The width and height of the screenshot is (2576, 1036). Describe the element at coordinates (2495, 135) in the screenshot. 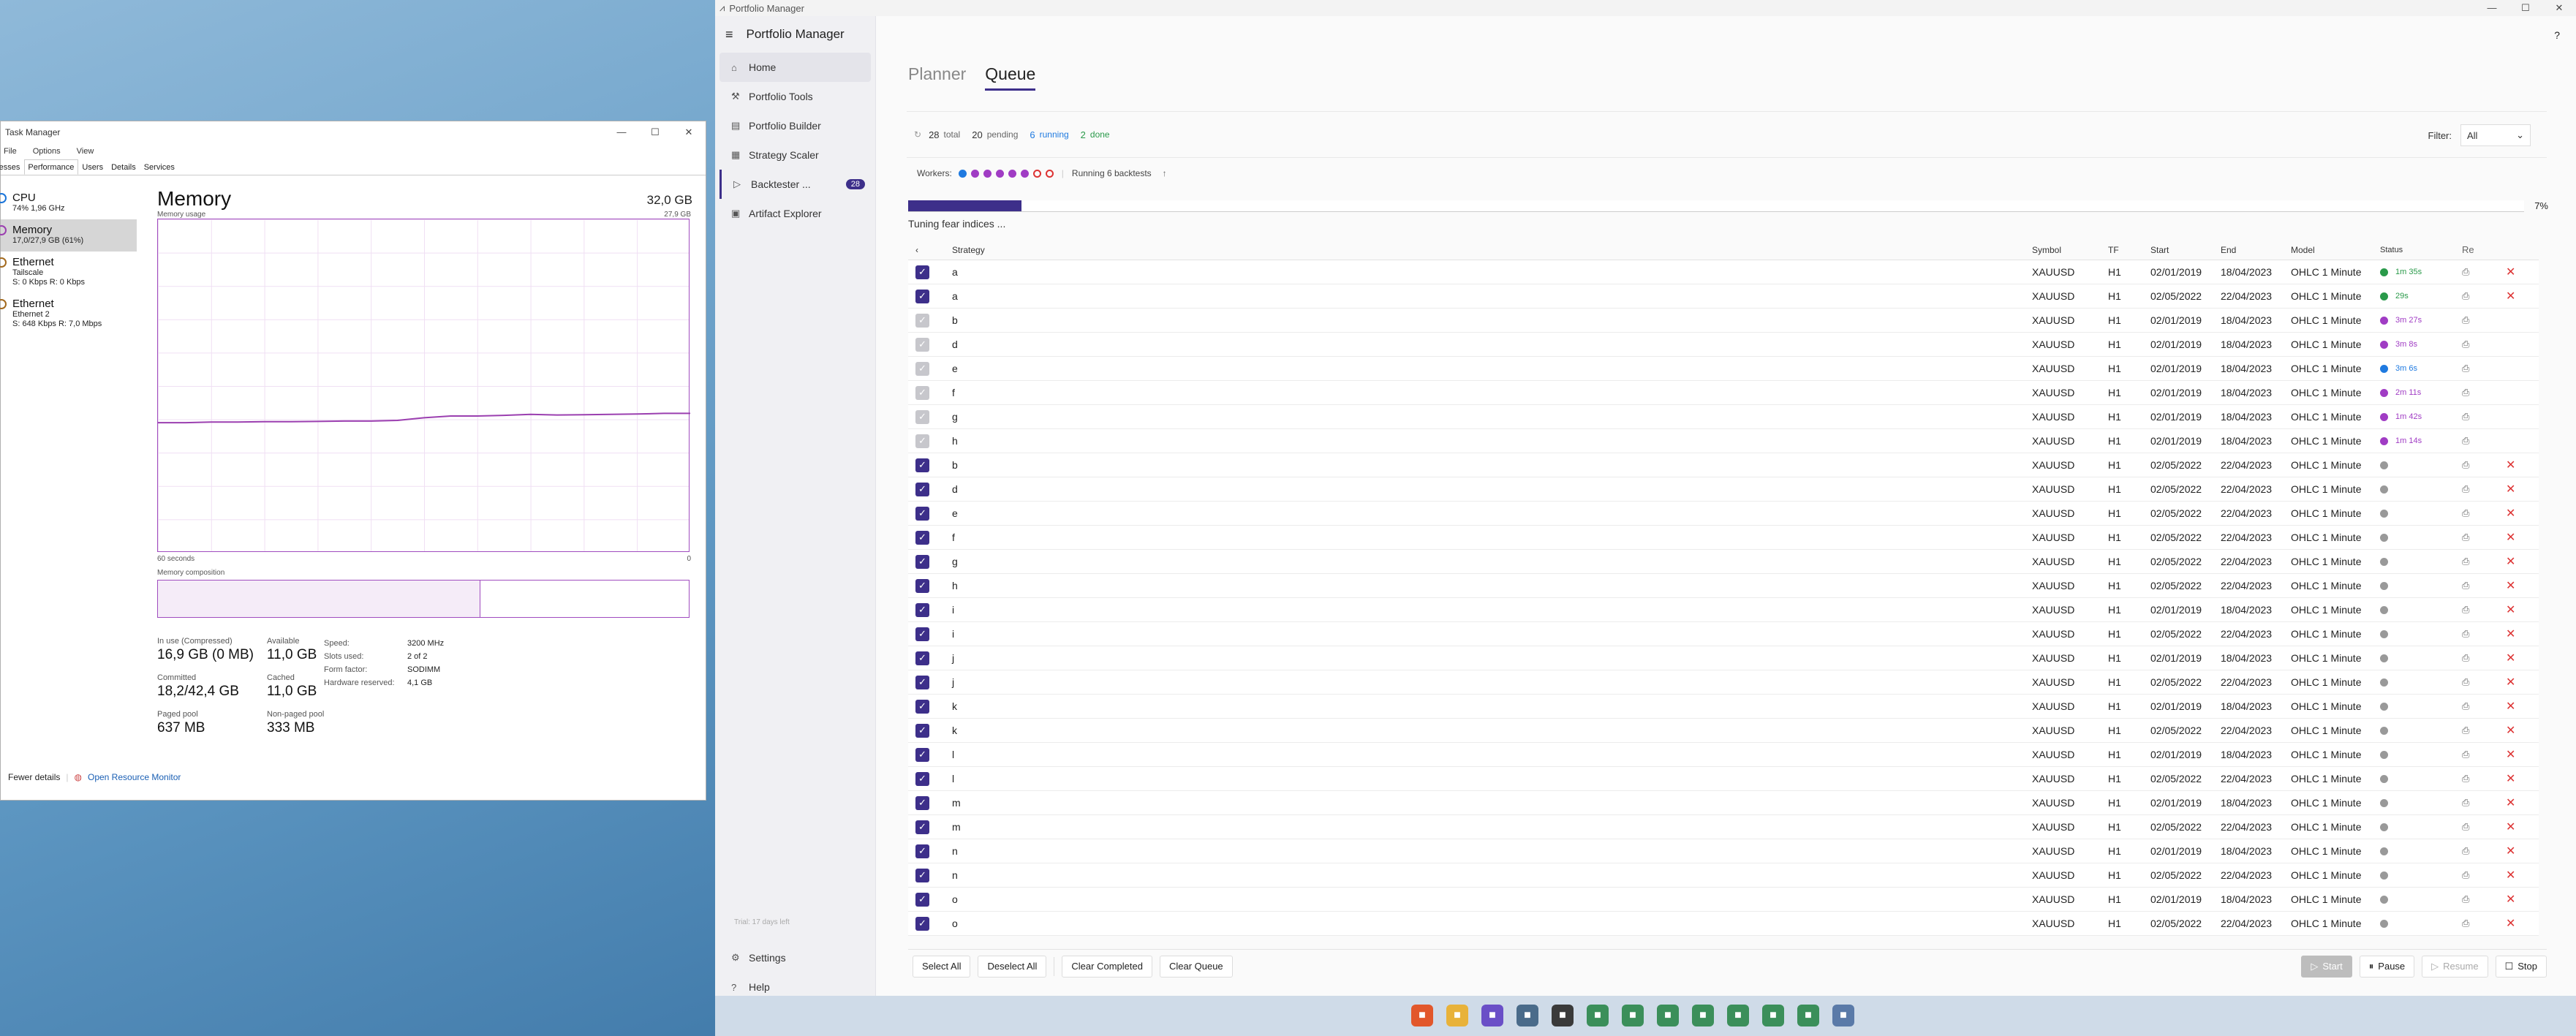

I see `filter-select: All ⌄` at that location.